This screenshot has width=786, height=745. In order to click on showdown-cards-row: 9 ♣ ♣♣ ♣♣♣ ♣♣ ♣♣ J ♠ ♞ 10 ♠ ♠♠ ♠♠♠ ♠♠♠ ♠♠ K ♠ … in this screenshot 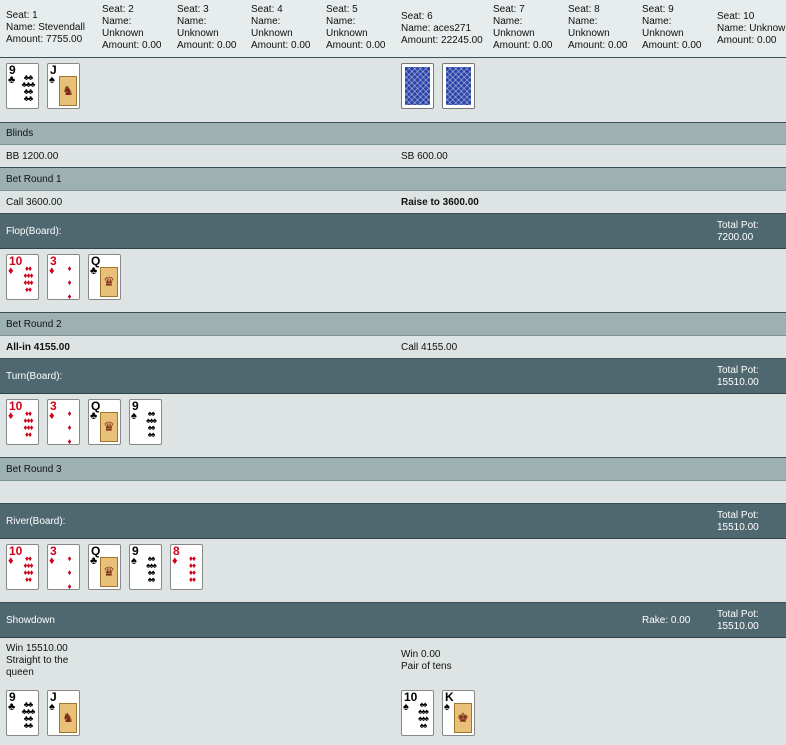, I will do `click(393, 715)`.